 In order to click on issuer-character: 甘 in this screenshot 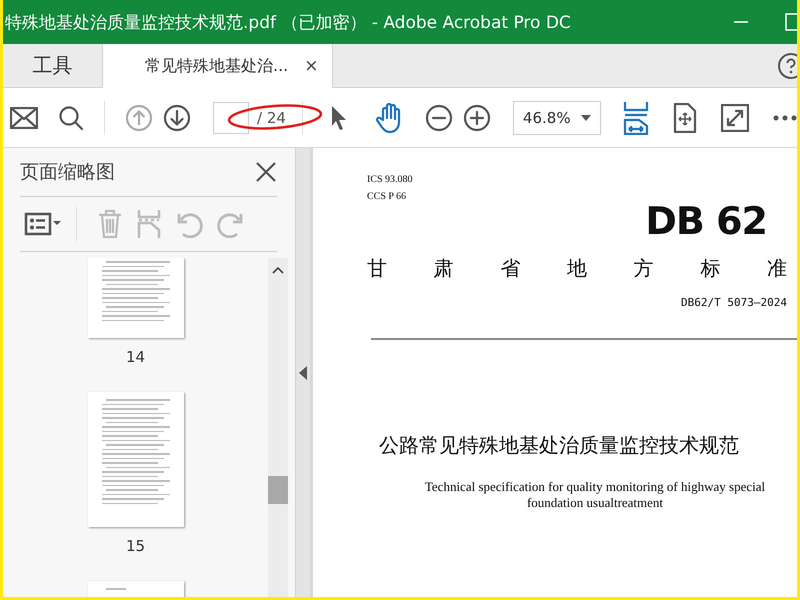, I will do `click(377, 268)`.